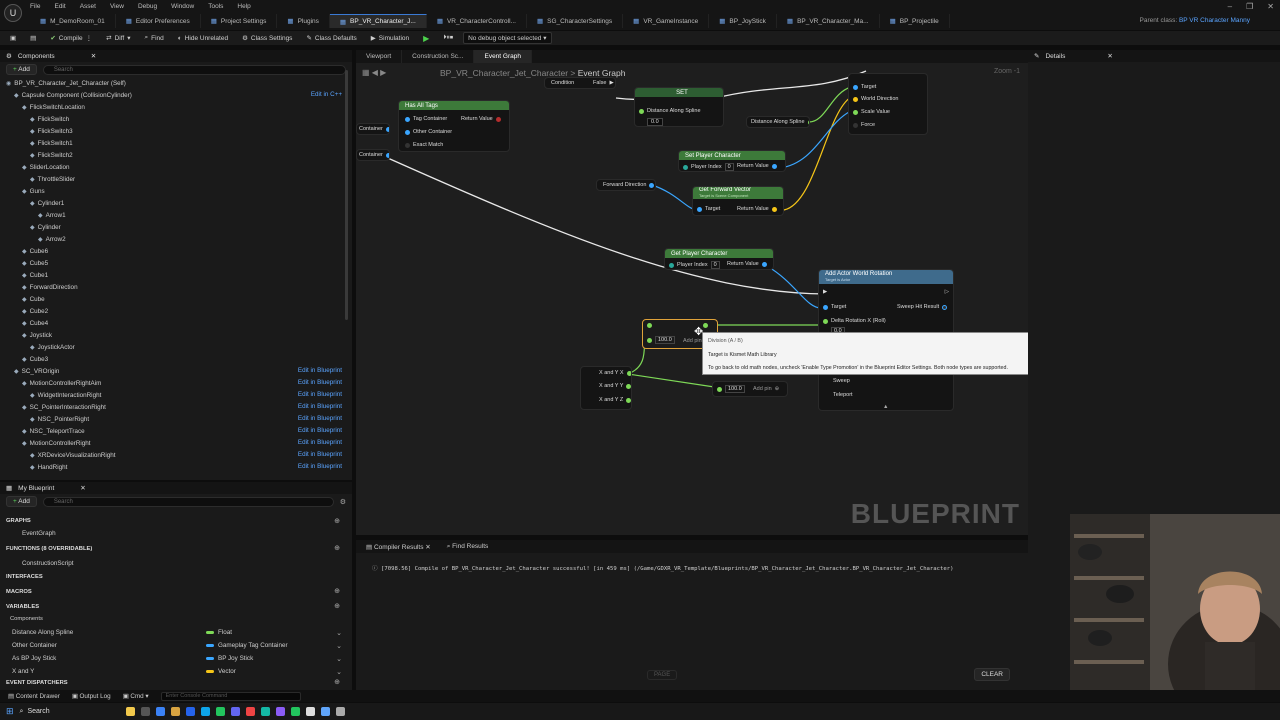 The width and height of the screenshot is (1280, 720). What do you see at coordinates (247, 645) in the screenshot?
I see `variable-type: Gameplay Tag Container` at bounding box center [247, 645].